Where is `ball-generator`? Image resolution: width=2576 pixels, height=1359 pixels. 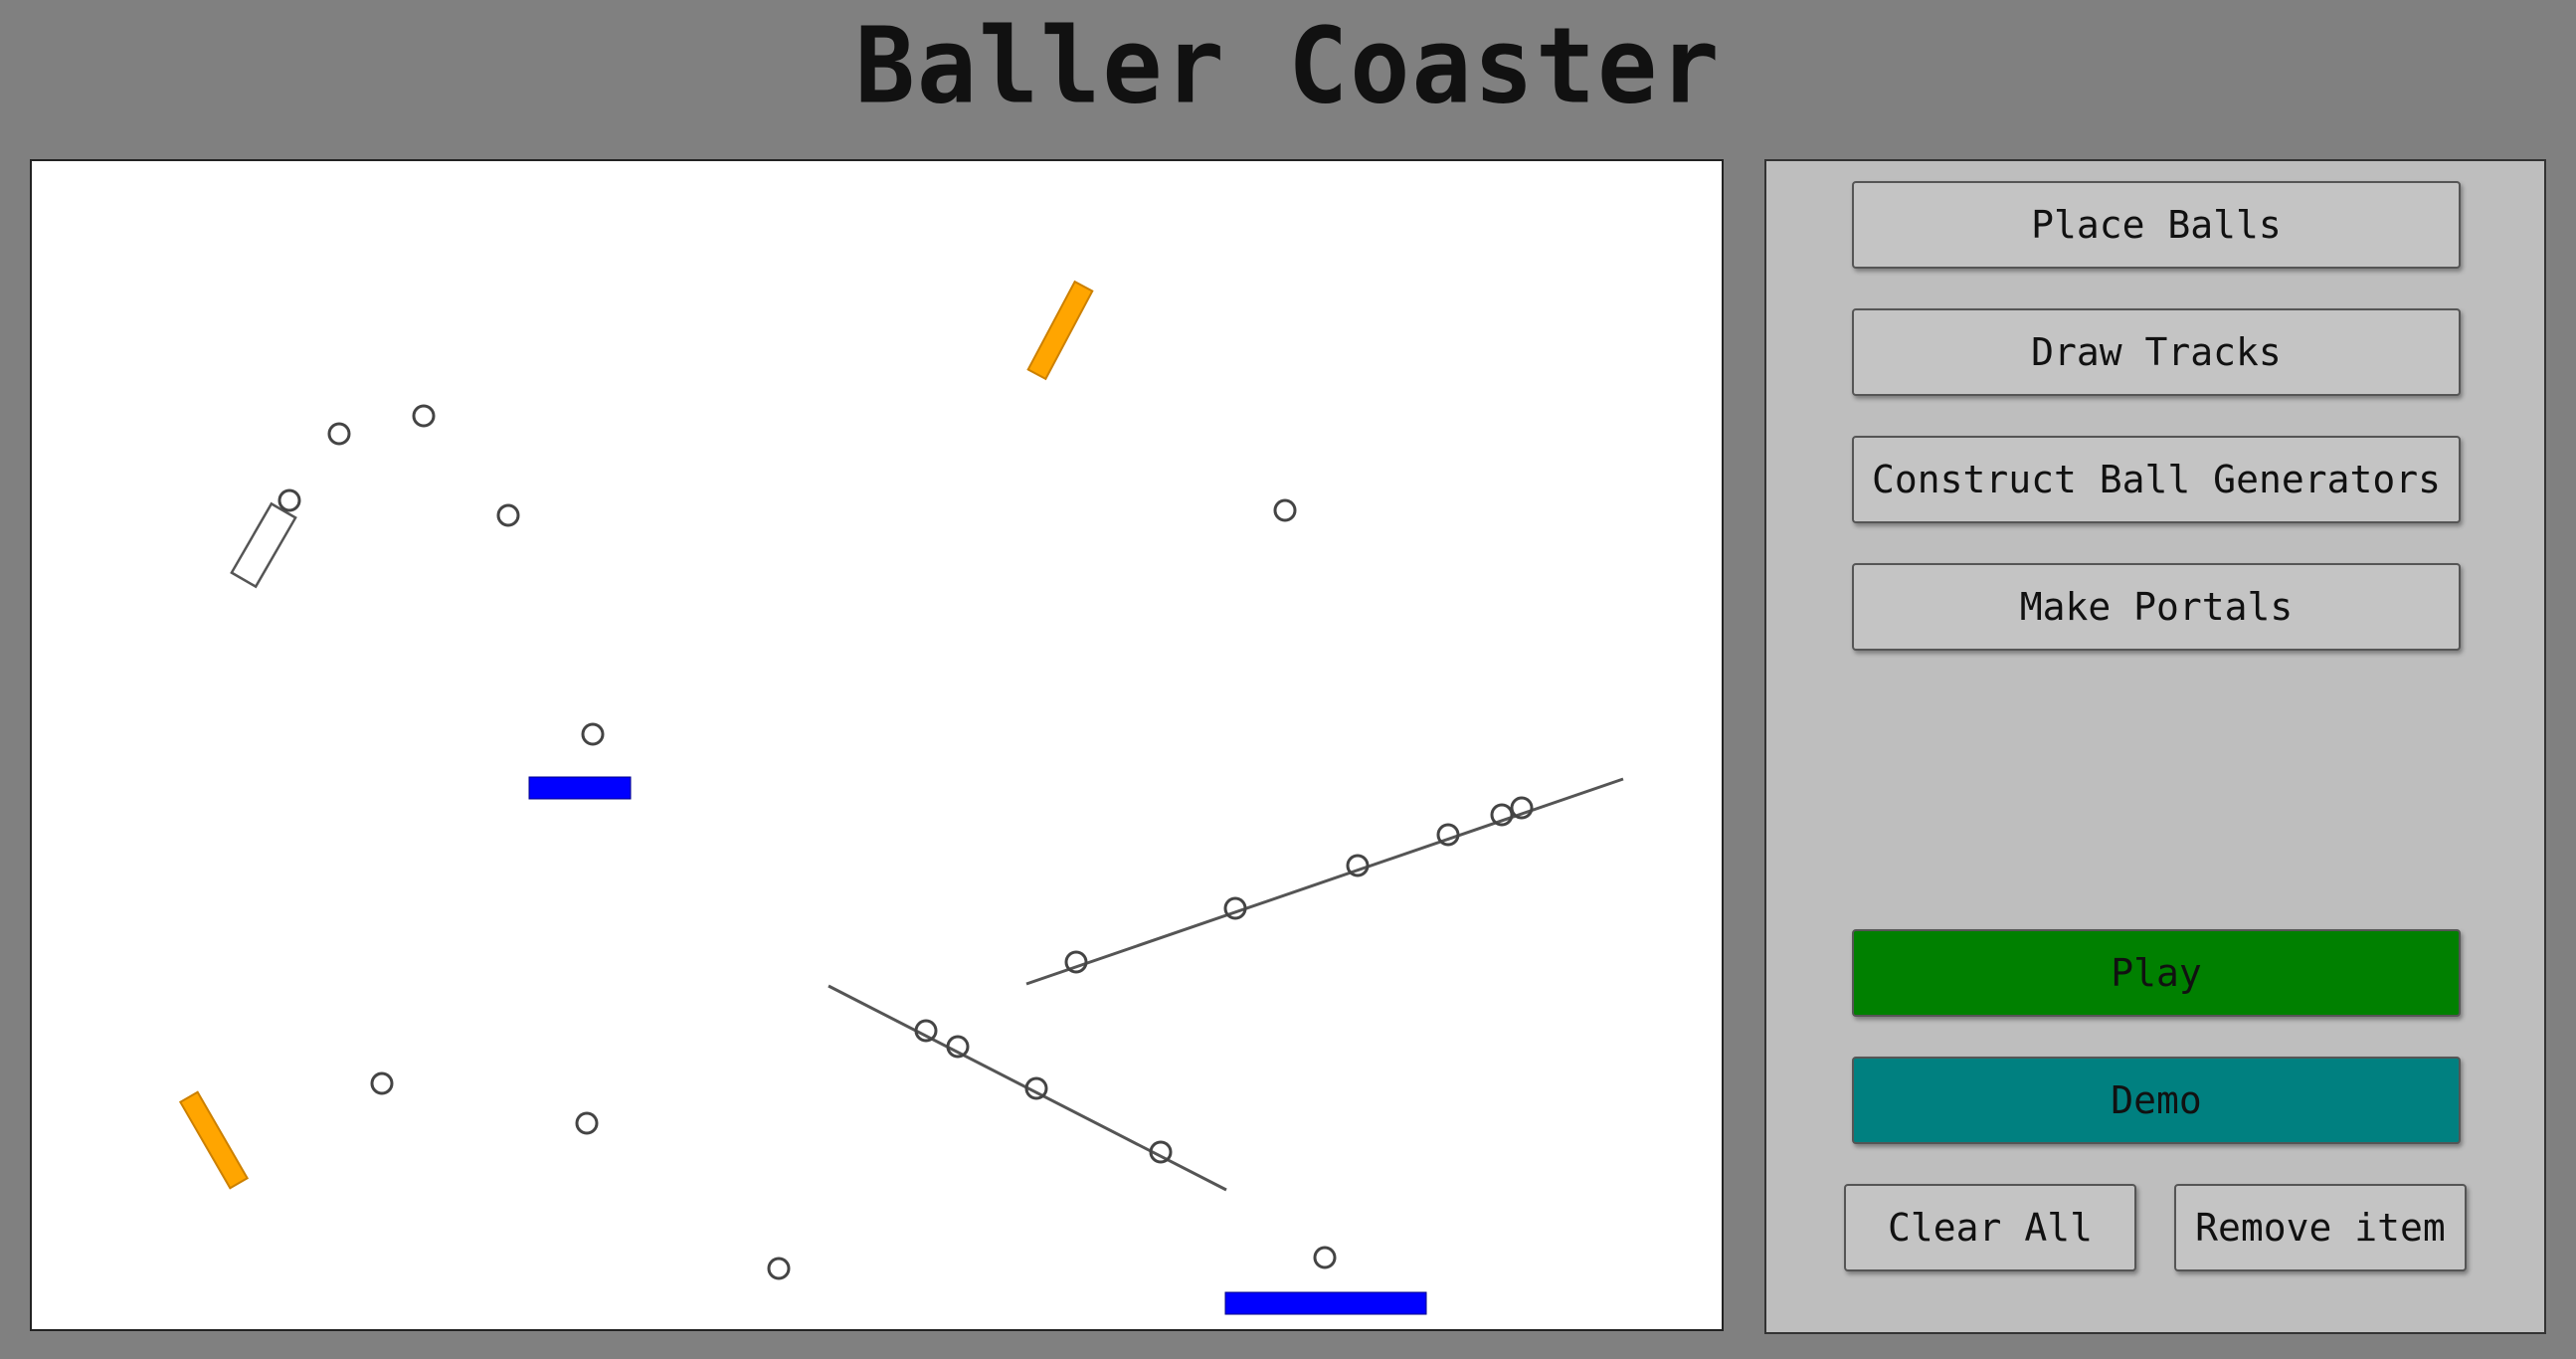 ball-generator is located at coordinates (263, 545).